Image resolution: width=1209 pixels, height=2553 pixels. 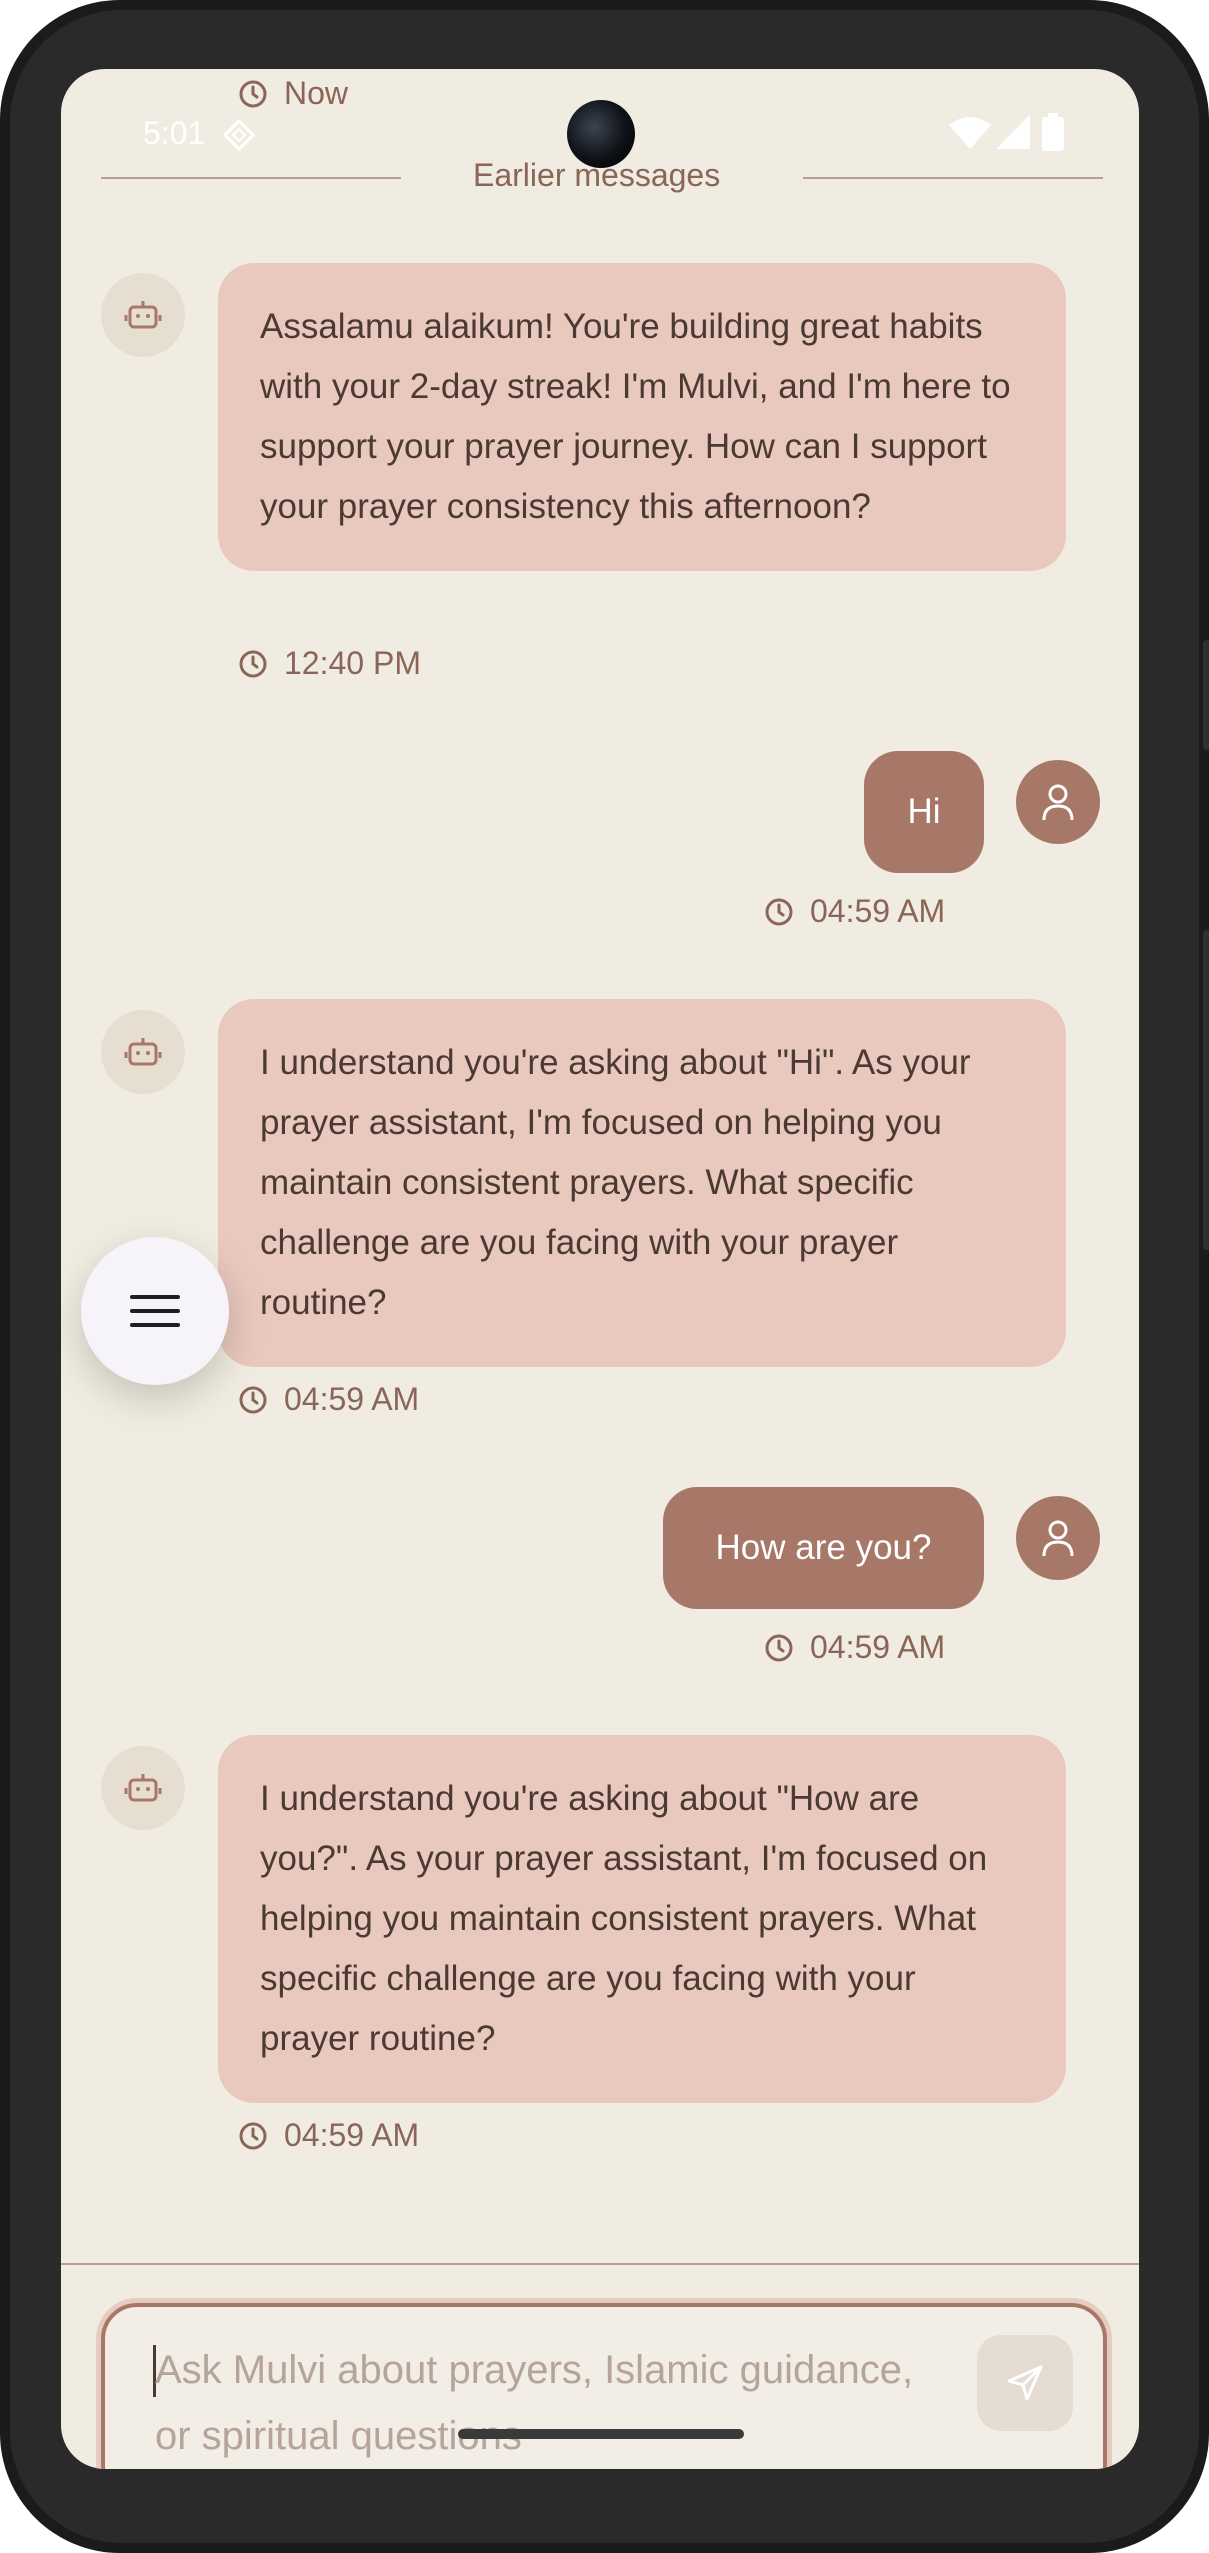 What do you see at coordinates (600, 2264) in the screenshot?
I see `composer-divider` at bounding box center [600, 2264].